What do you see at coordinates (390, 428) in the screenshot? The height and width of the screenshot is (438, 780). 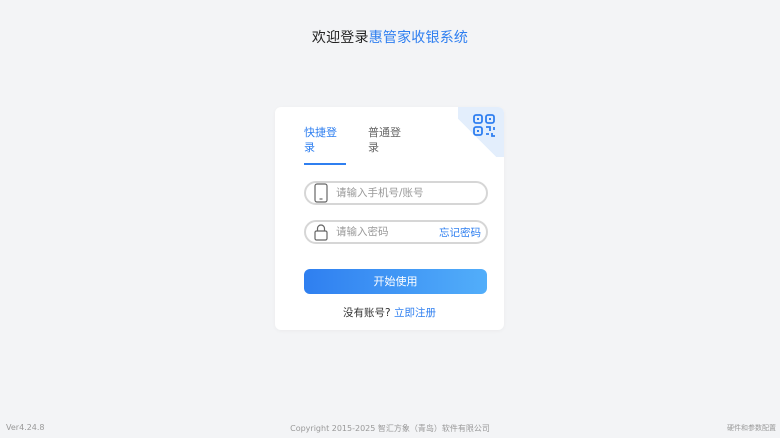 I see `copyright-text: Copyright 2015-2025 智汇方象（青岛）软件有限公司` at bounding box center [390, 428].